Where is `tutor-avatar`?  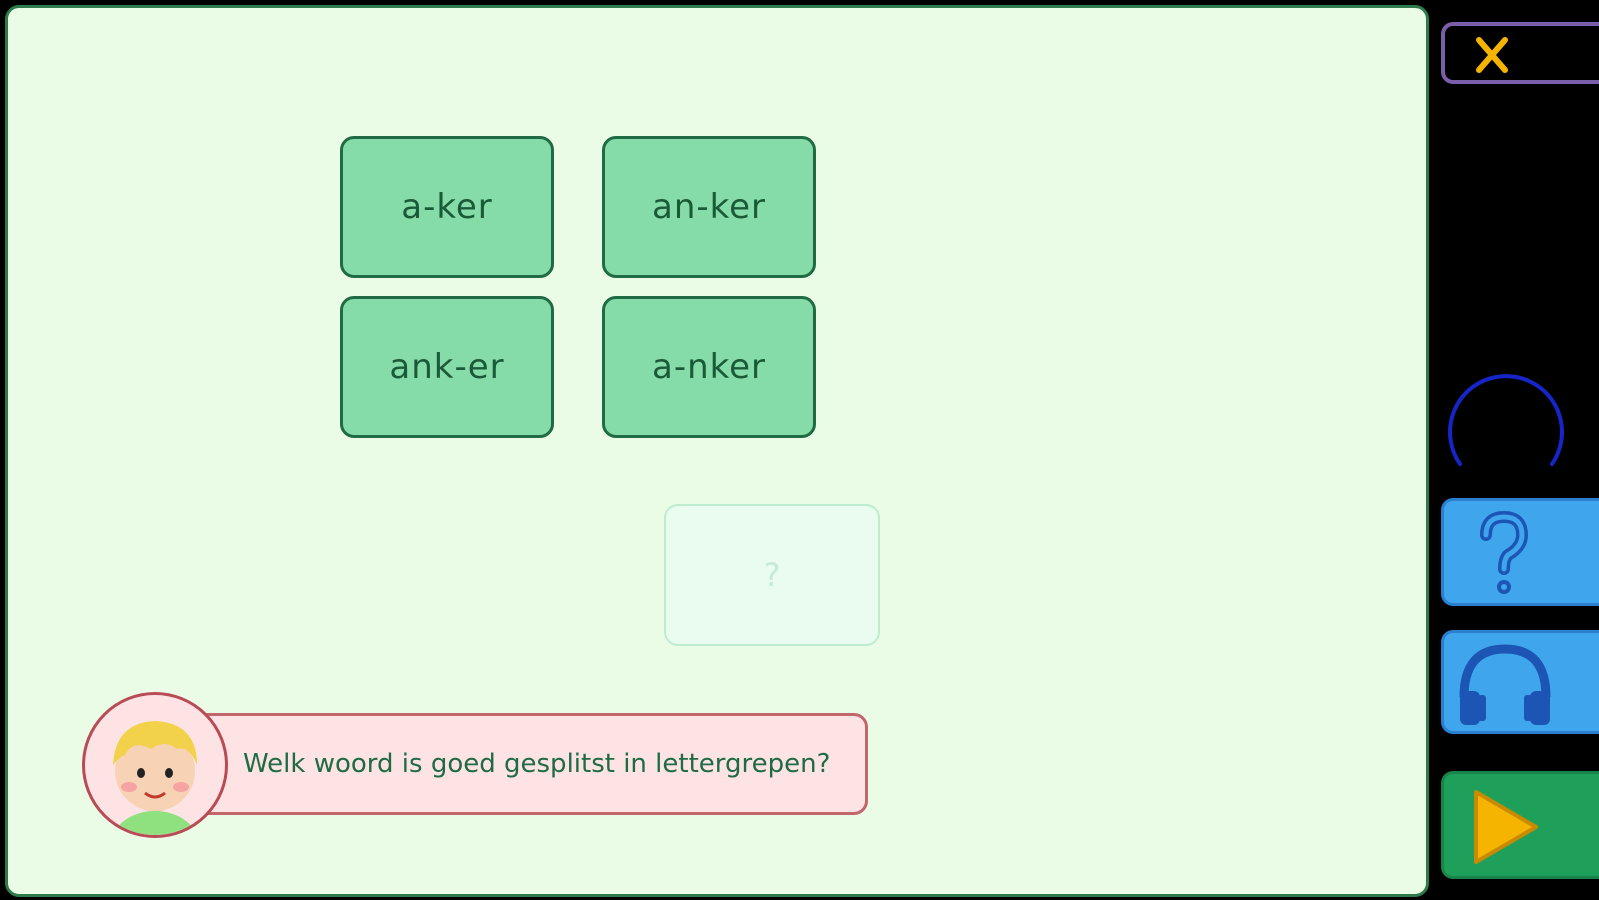 tutor-avatar is located at coordinates (155, 765).